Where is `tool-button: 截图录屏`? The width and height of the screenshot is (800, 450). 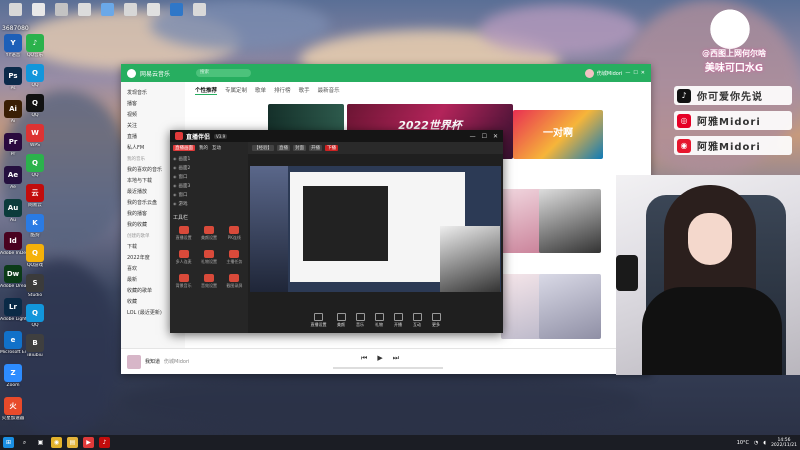 tool-button: 截图录屏 is located at coordinates (234, 283).